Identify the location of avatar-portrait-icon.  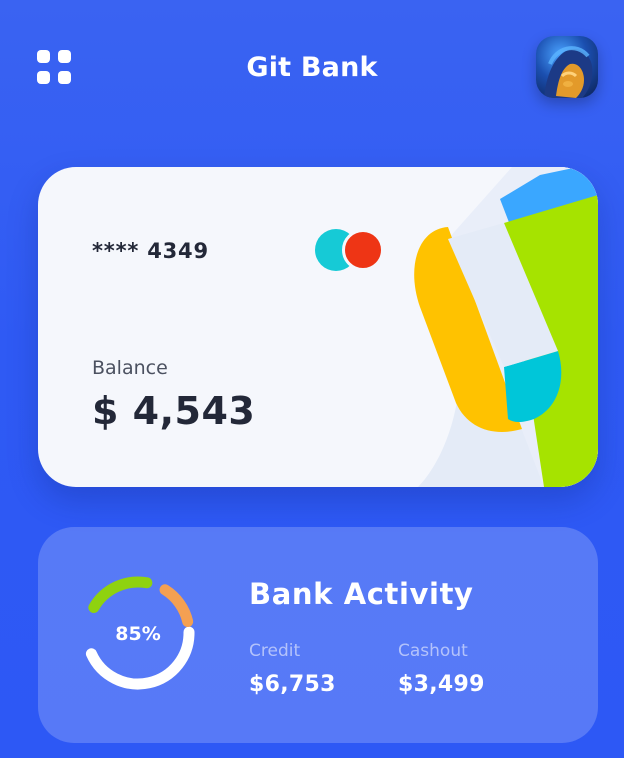
(568, 72).